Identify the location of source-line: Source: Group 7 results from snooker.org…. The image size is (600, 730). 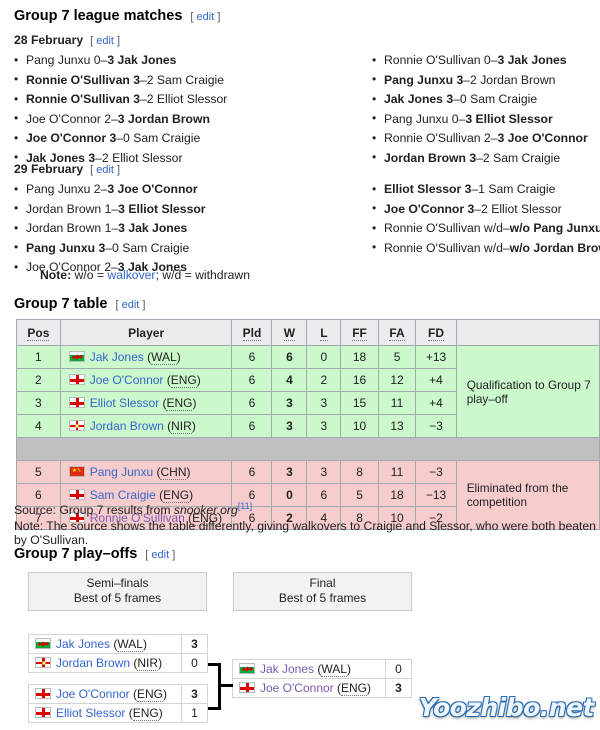
(133, 509).